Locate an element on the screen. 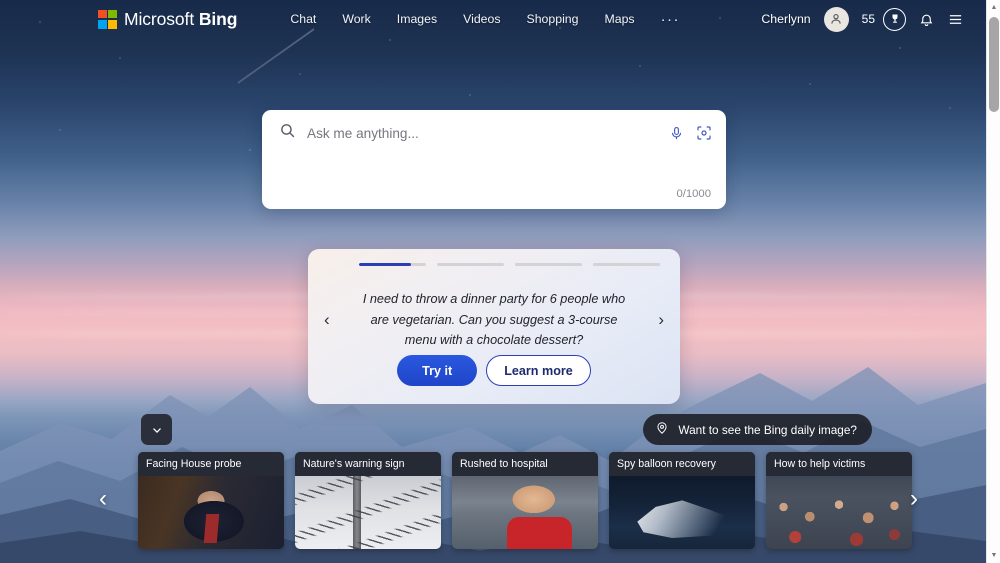 This screenshot has width=1000, height=563. try-it-button: Try it is located at coordinates (437, 370).